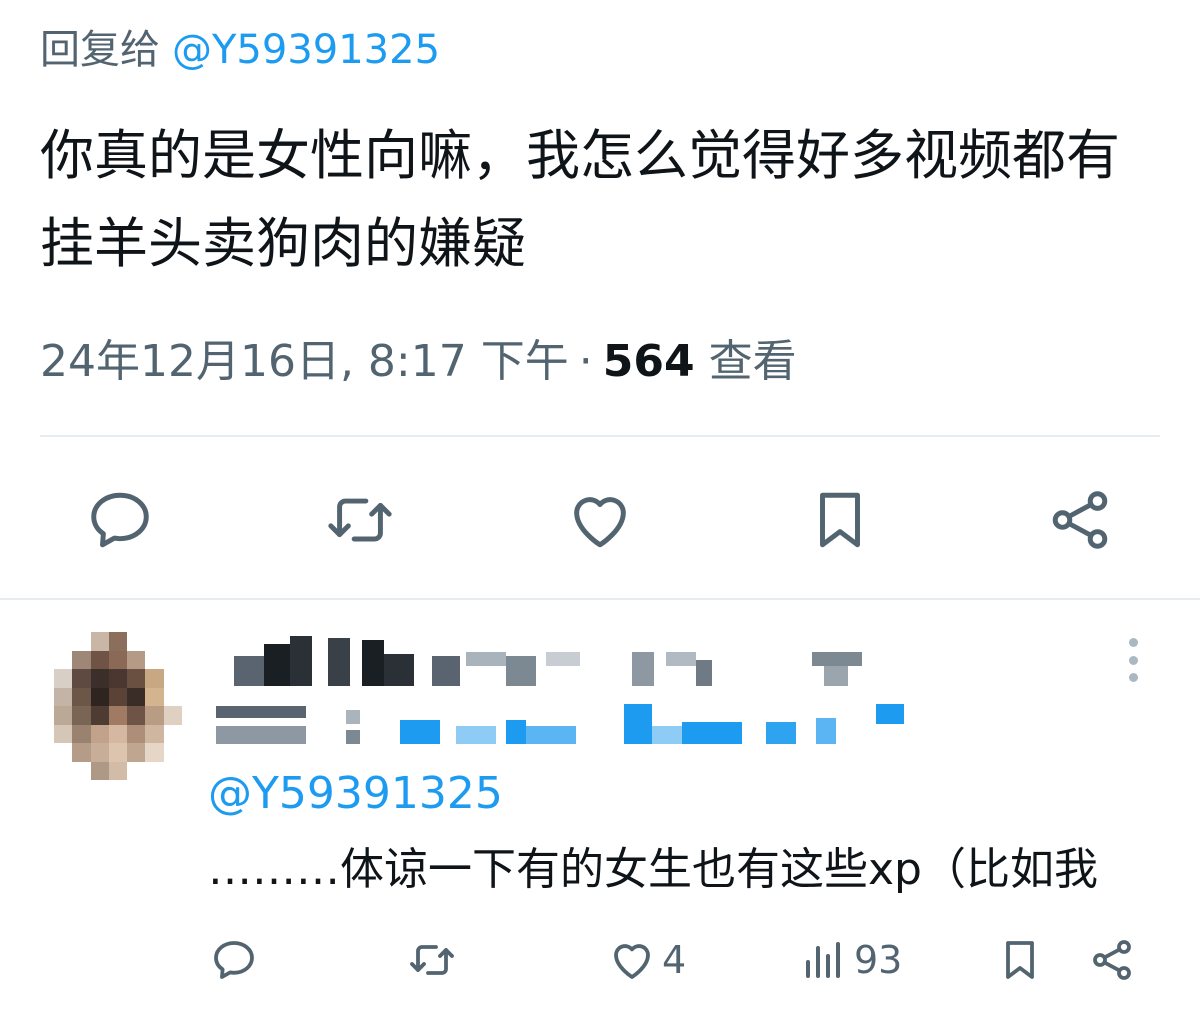 The height and width of the screenshot is (1033, 1200). Describe the element at coordinates (823, 960) in the screenshot. I see `analytics-icon` at that location.